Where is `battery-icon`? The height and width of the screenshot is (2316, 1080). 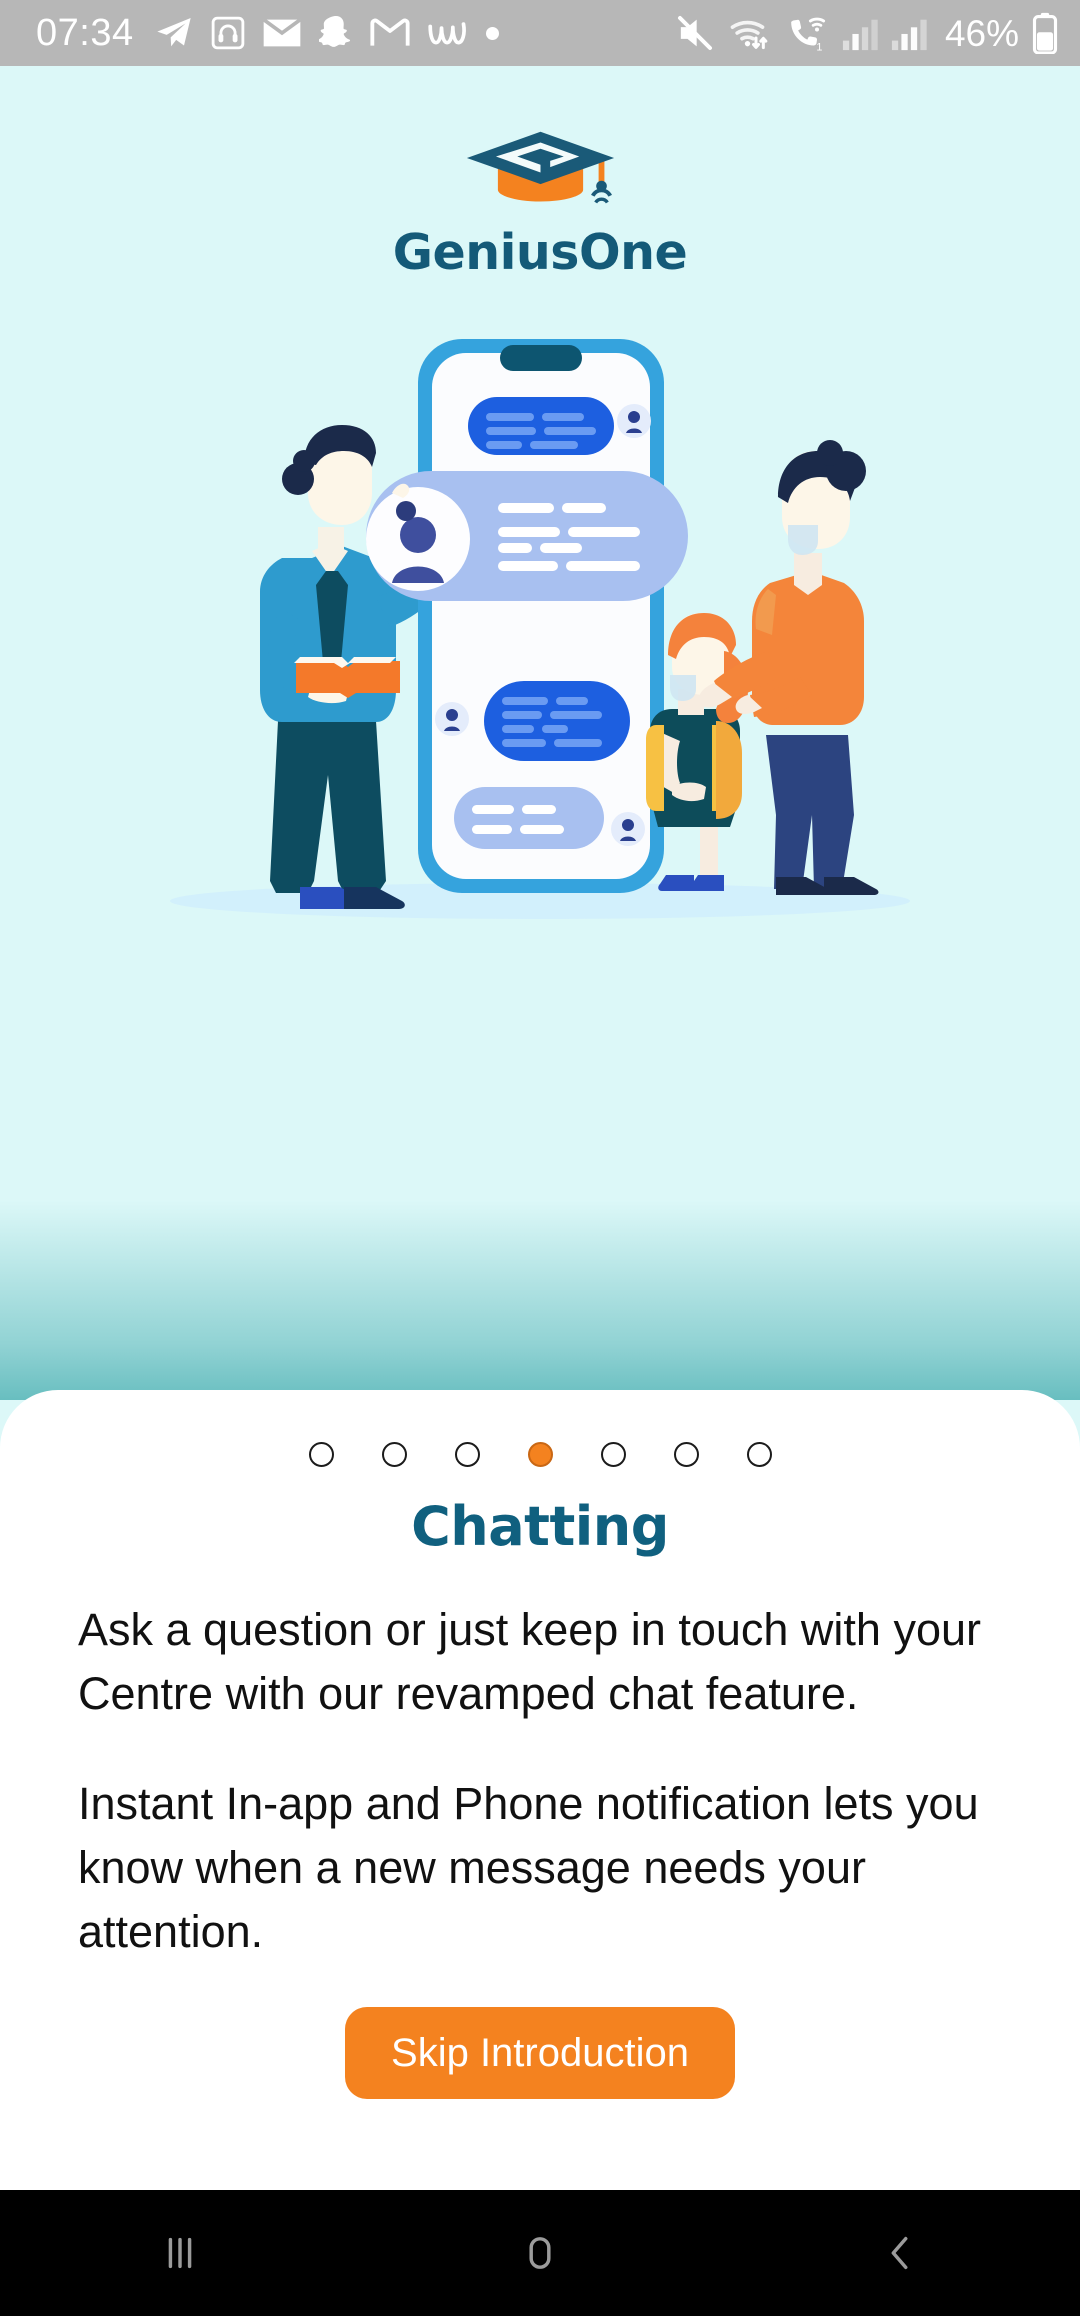 battery-icon is located at coordinates (1045, 33).